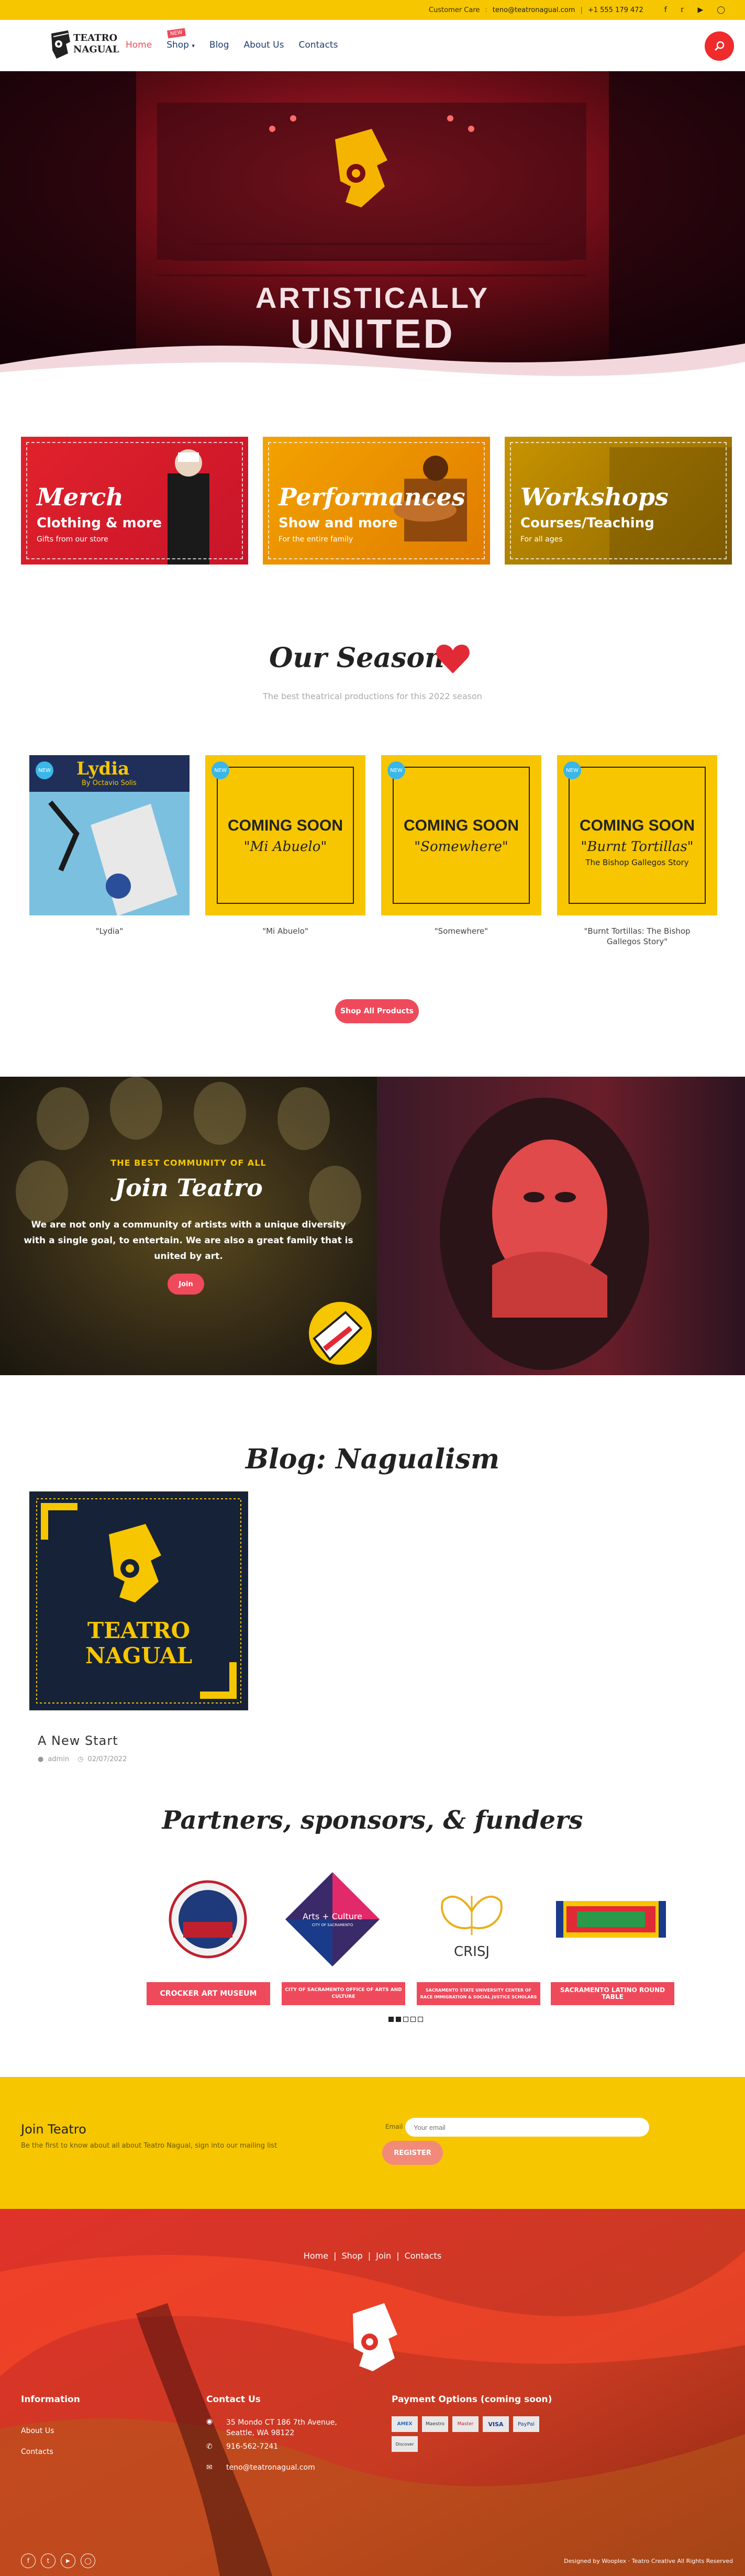 Image resolution: width=745 pixels, height=2576 pixels. What do you see at coordinates (616, 10) in the screenshot?
I see `topbar-phone: +1 555 179 472` at bounding box center [616, 10].